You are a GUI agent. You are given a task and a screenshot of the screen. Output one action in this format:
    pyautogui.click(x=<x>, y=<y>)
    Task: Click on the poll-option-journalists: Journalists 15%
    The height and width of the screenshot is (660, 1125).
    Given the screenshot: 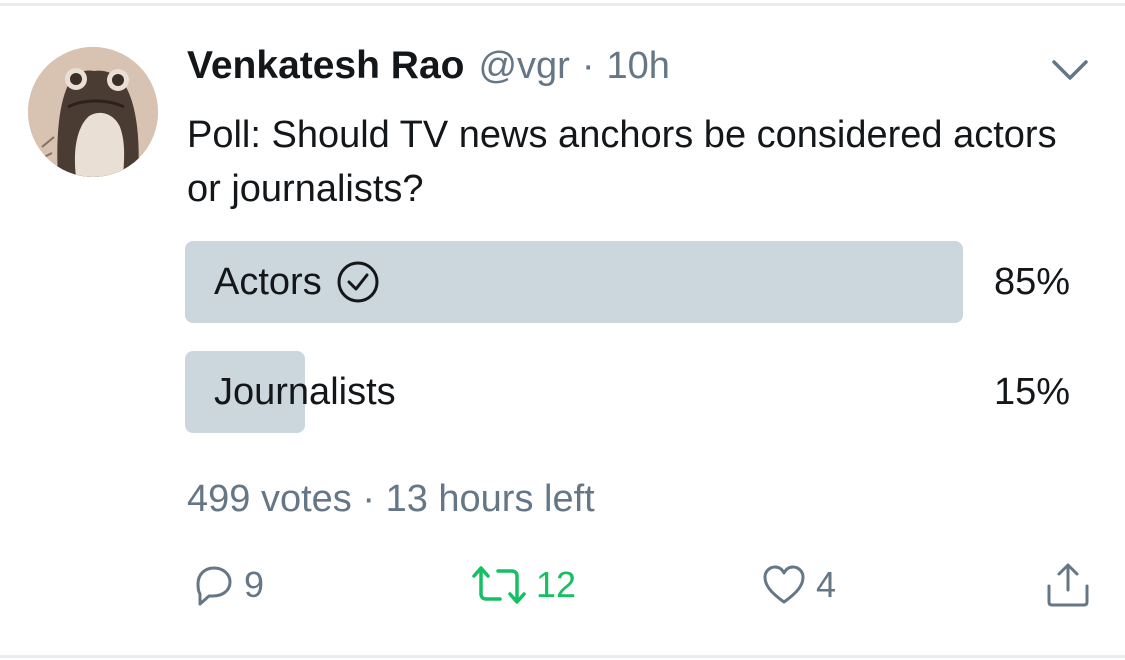 What is the action you would take?
    pyautogui.click(x=630, y=392)
    